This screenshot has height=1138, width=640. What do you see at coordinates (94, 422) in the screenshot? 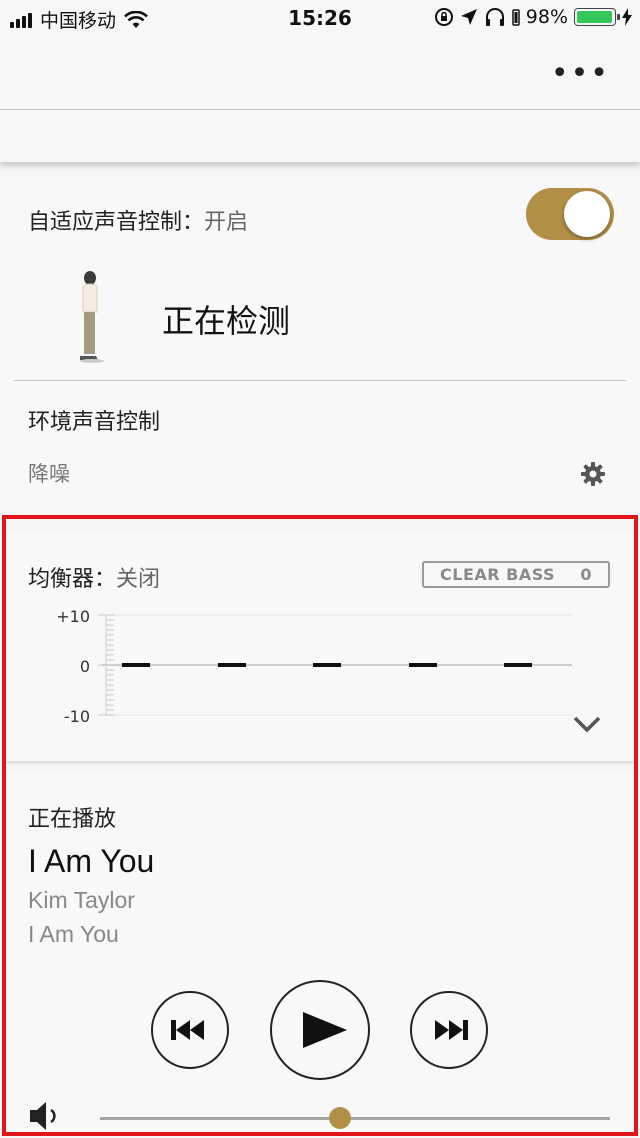
I see `ambient-sound-title: 环境声音控制` at bounding box center [94, 422].